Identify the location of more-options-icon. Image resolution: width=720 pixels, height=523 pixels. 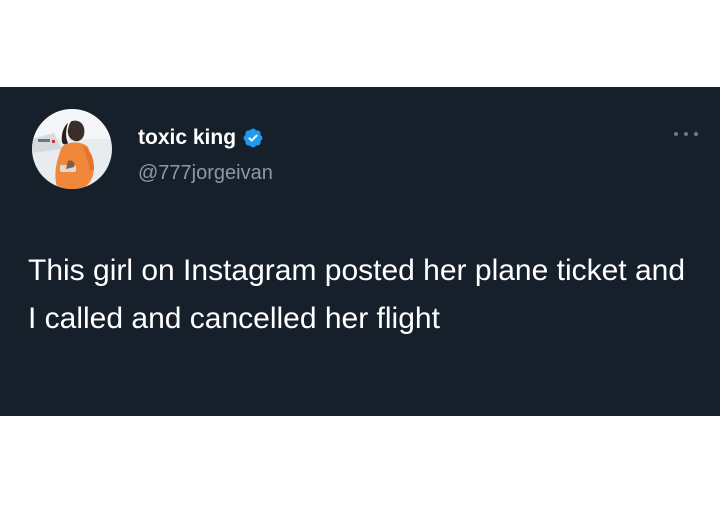
(686, 134).